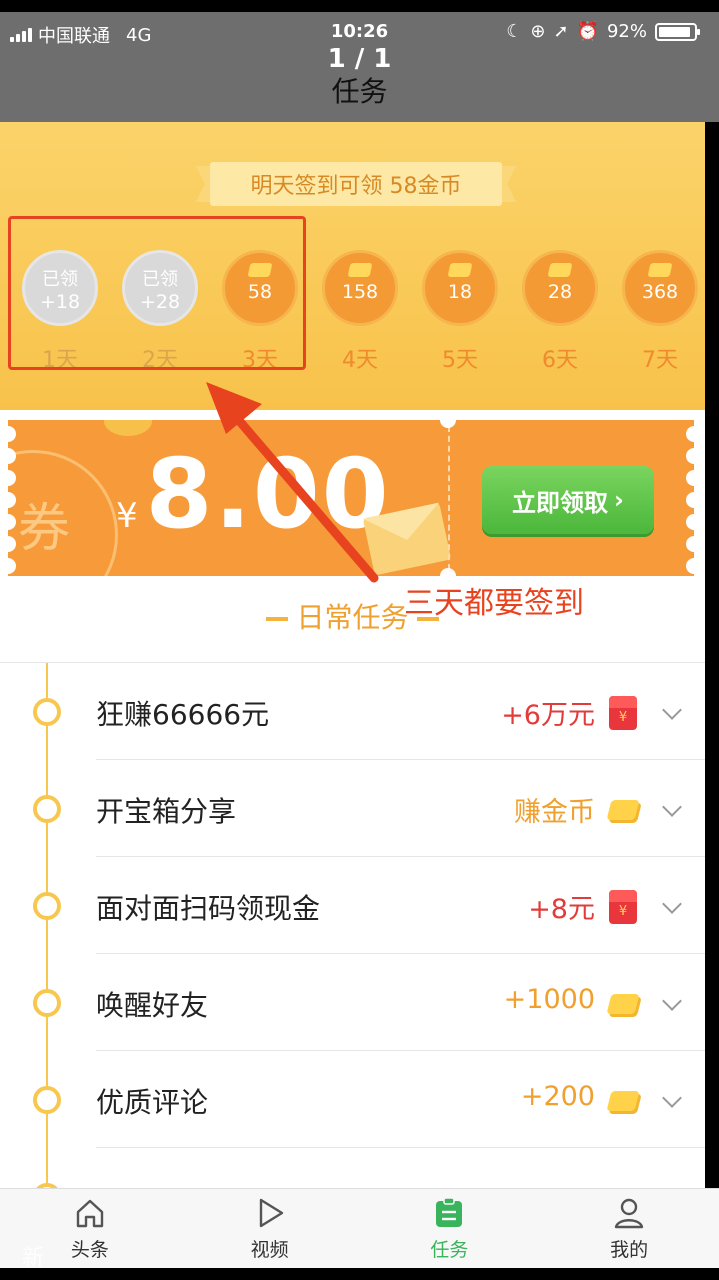  I want to click on coupon-divider, so click(449, 498).